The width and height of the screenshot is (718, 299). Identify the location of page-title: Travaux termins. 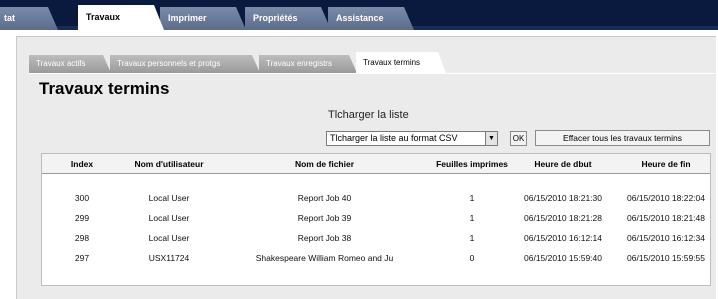
(104, 88).